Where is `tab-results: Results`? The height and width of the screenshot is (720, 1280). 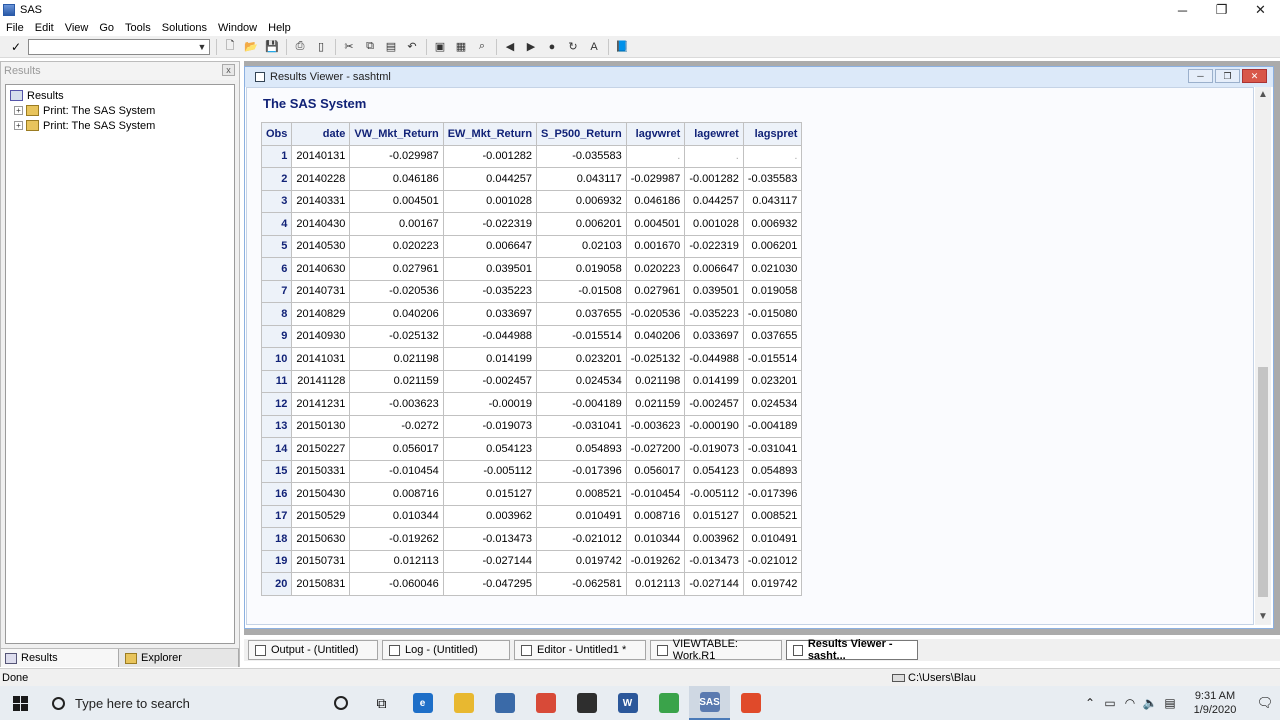
tab-results: Results is located at coordinates (60, 658).